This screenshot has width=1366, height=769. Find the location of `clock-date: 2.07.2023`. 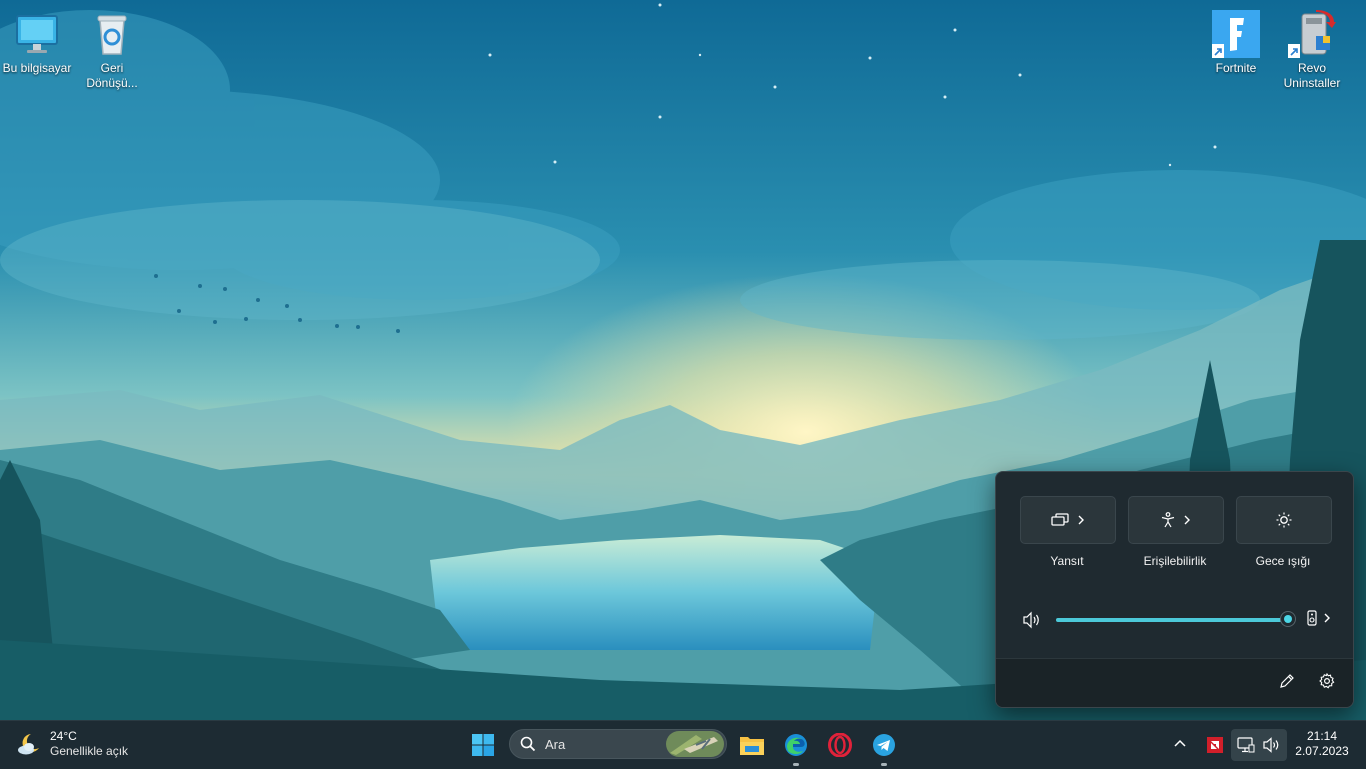

clock-date: 2.07.2023 is located at coordinates (1322, 751).